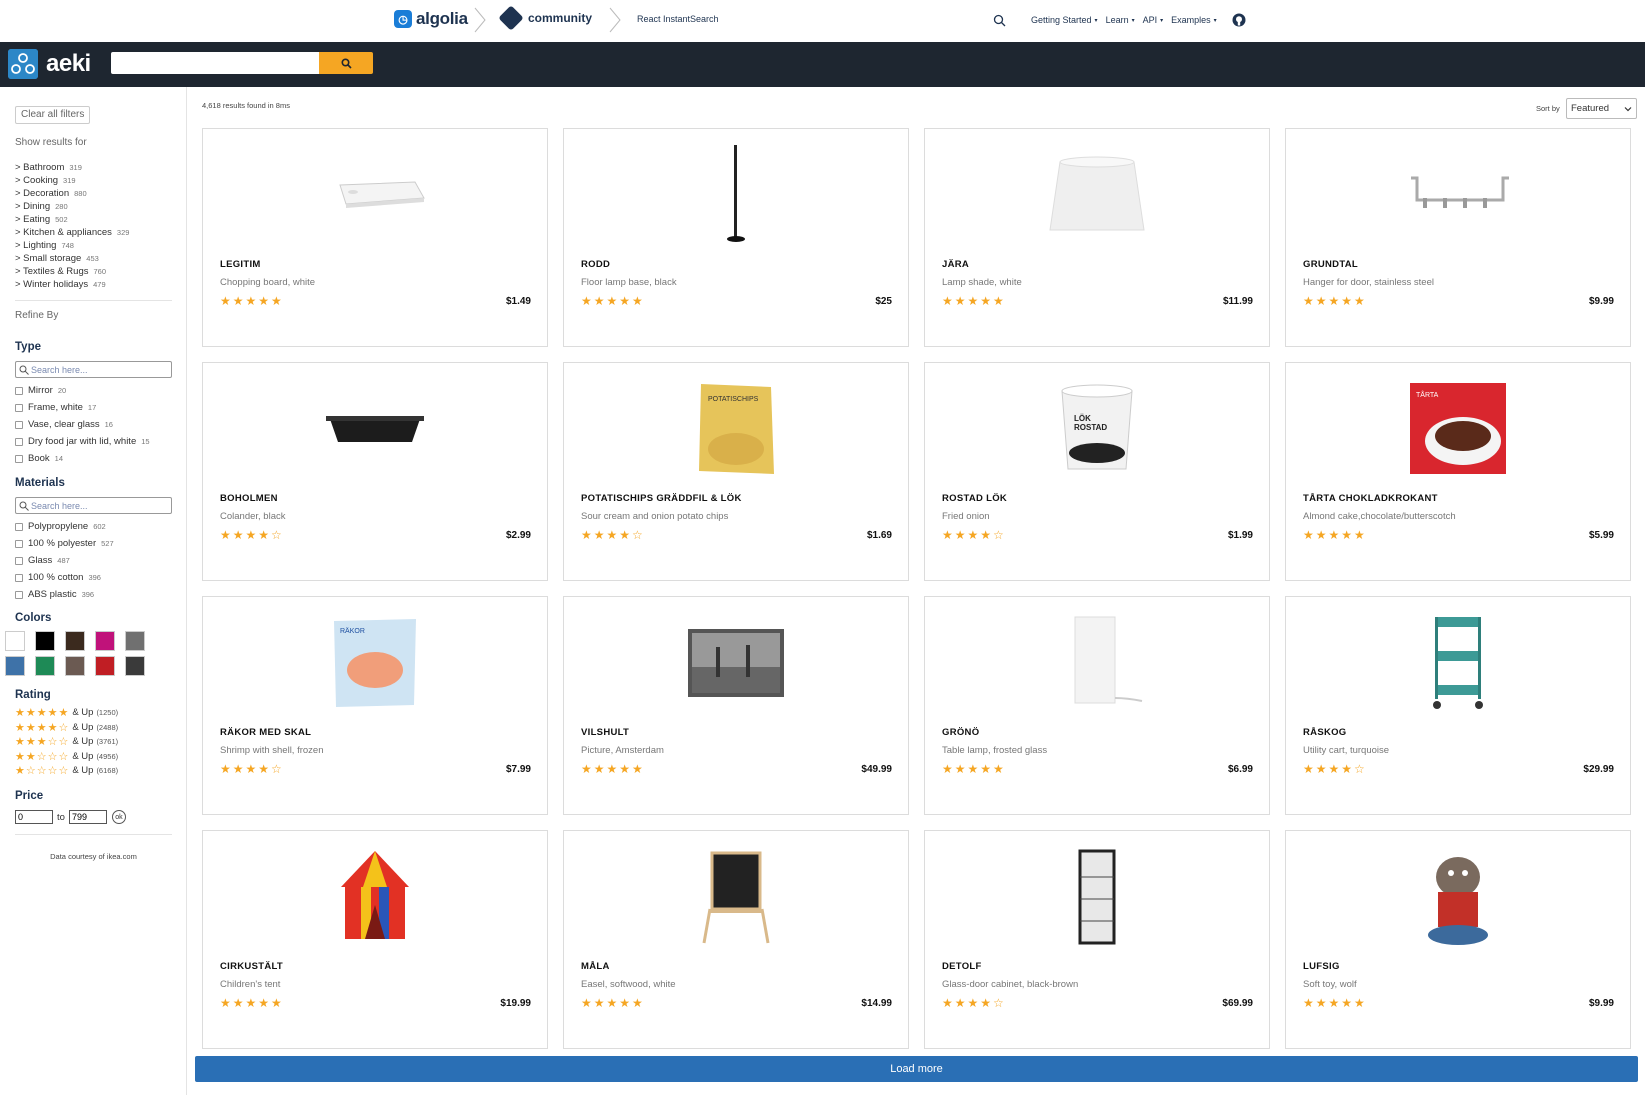 This screenshot has height=1095, width=1645. What do you see at coordinates (72, 232) in the screenshot?
I see `category-item: > Kitchen & appliances 329` at bounding box center [72, 232].